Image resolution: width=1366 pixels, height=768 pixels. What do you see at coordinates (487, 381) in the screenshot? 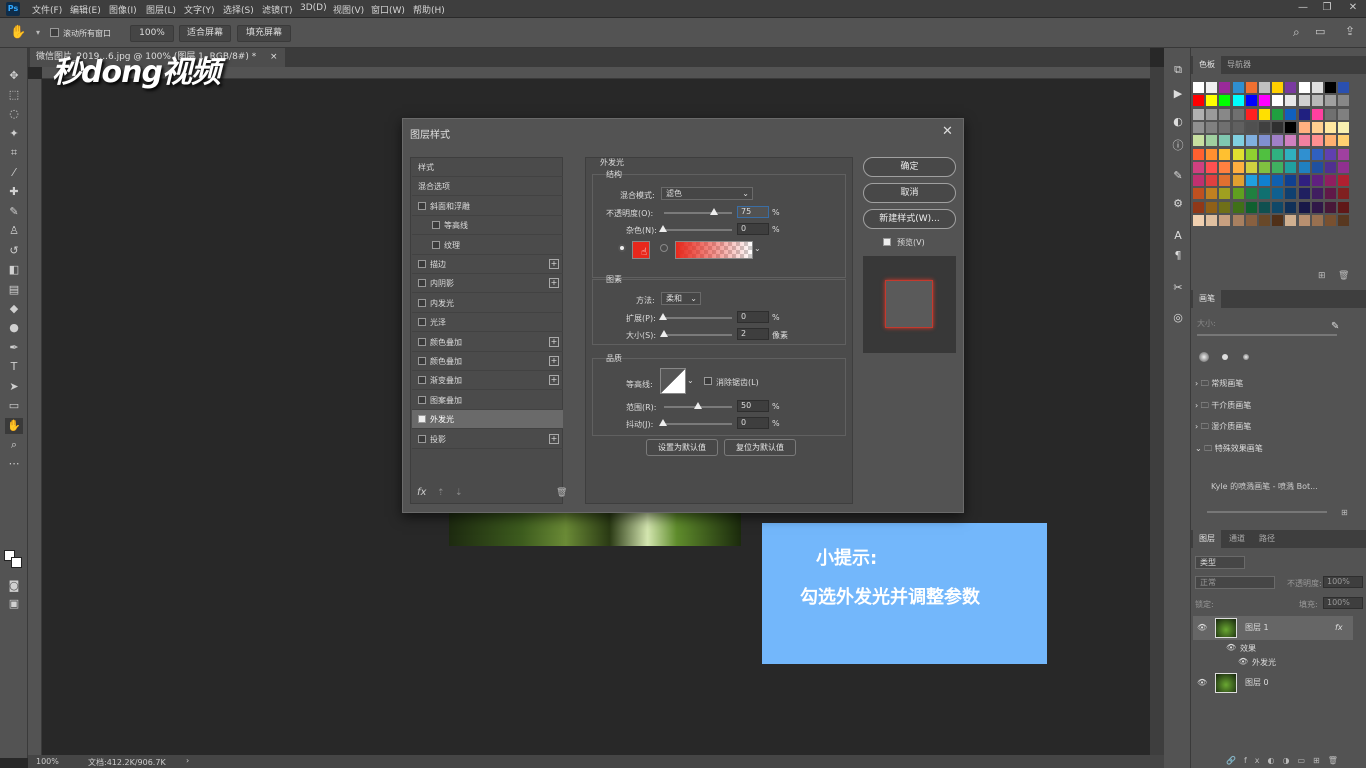
I see `style-item: 渐变叠加 +` at bounding box center [487, 381].